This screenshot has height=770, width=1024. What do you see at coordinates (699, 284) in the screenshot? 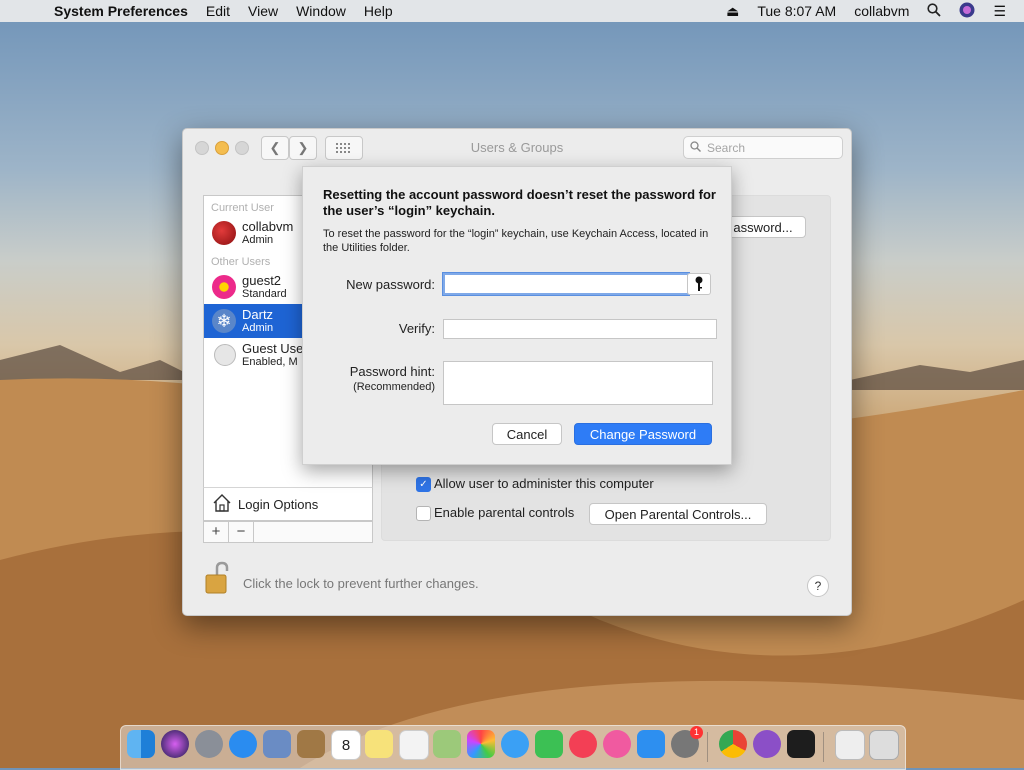
I see `password-assistant-key-icon` at bounding box center [699, 284].